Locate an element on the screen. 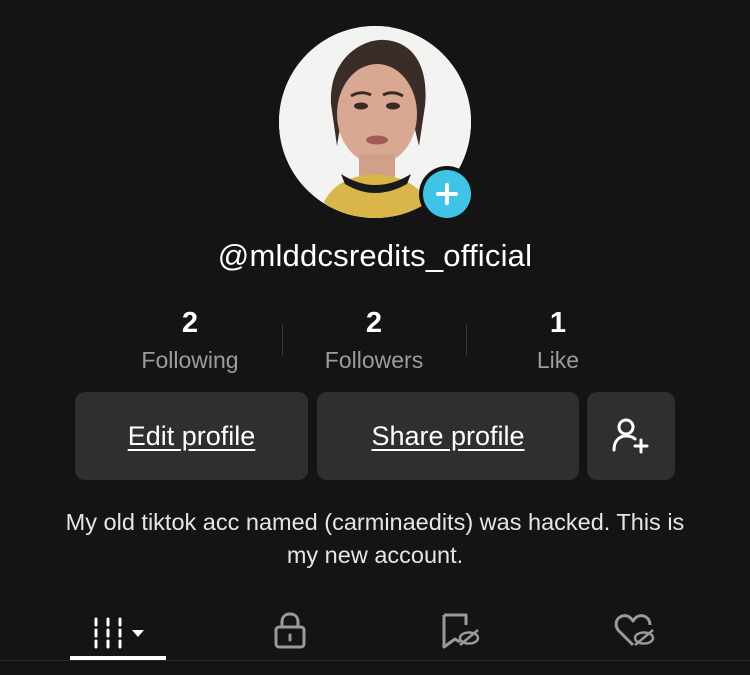 This screenshot has height=675, width=750. bookmark-hidden-icon is located at coordinates (461, 631).